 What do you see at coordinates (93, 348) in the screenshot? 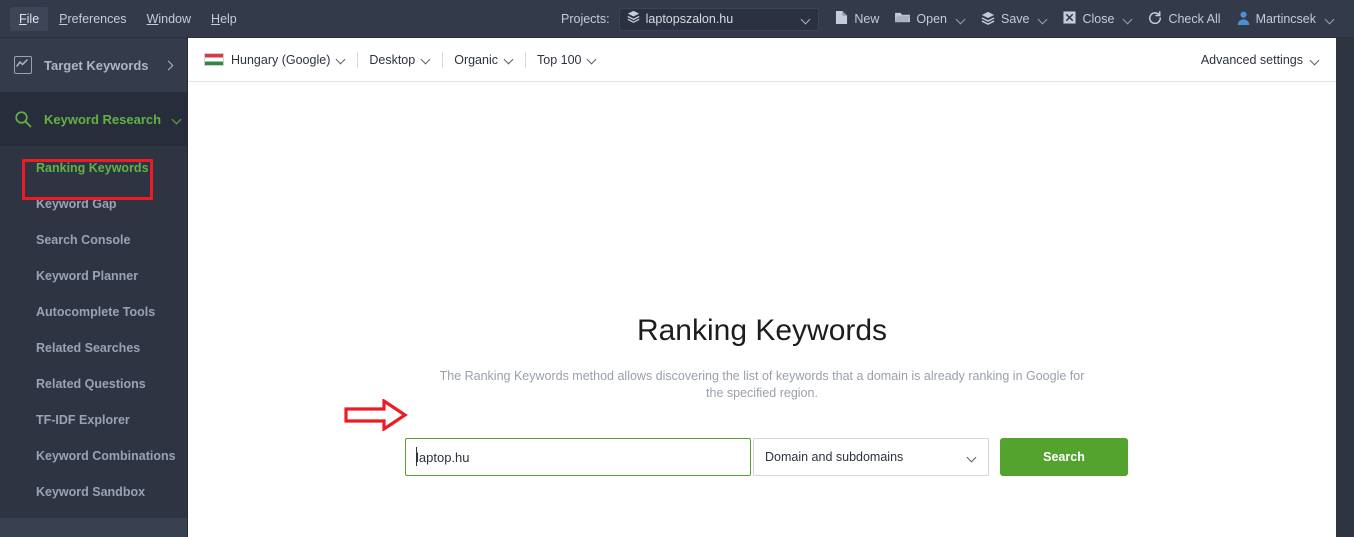
I see `sidebar-item-related-searches: Related Searches` at bounding box center [93, 348].